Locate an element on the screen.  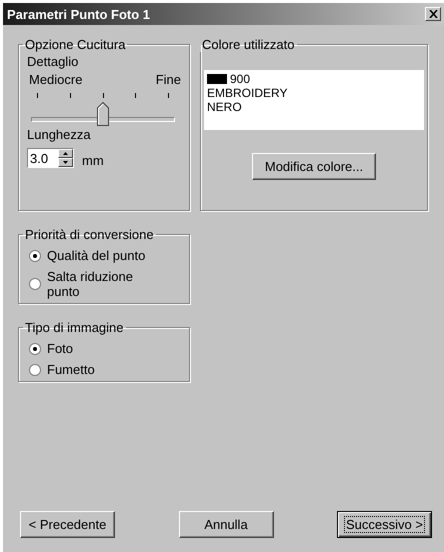
up-arrow-icon is located at coordinates (65, 153).